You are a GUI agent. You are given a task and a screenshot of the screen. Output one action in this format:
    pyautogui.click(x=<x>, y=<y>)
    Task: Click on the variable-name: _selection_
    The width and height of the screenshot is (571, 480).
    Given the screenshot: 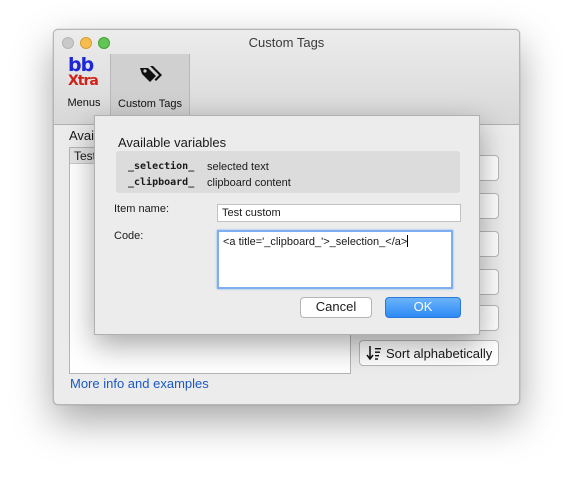 What is the action you would take?
    pyautogui.click(x=161, y=166)
    